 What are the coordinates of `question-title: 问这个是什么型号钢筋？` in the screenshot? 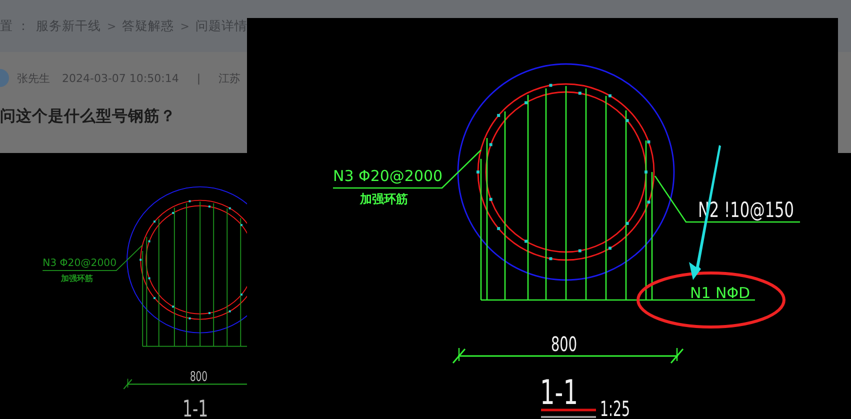 It's located at (88, 116).